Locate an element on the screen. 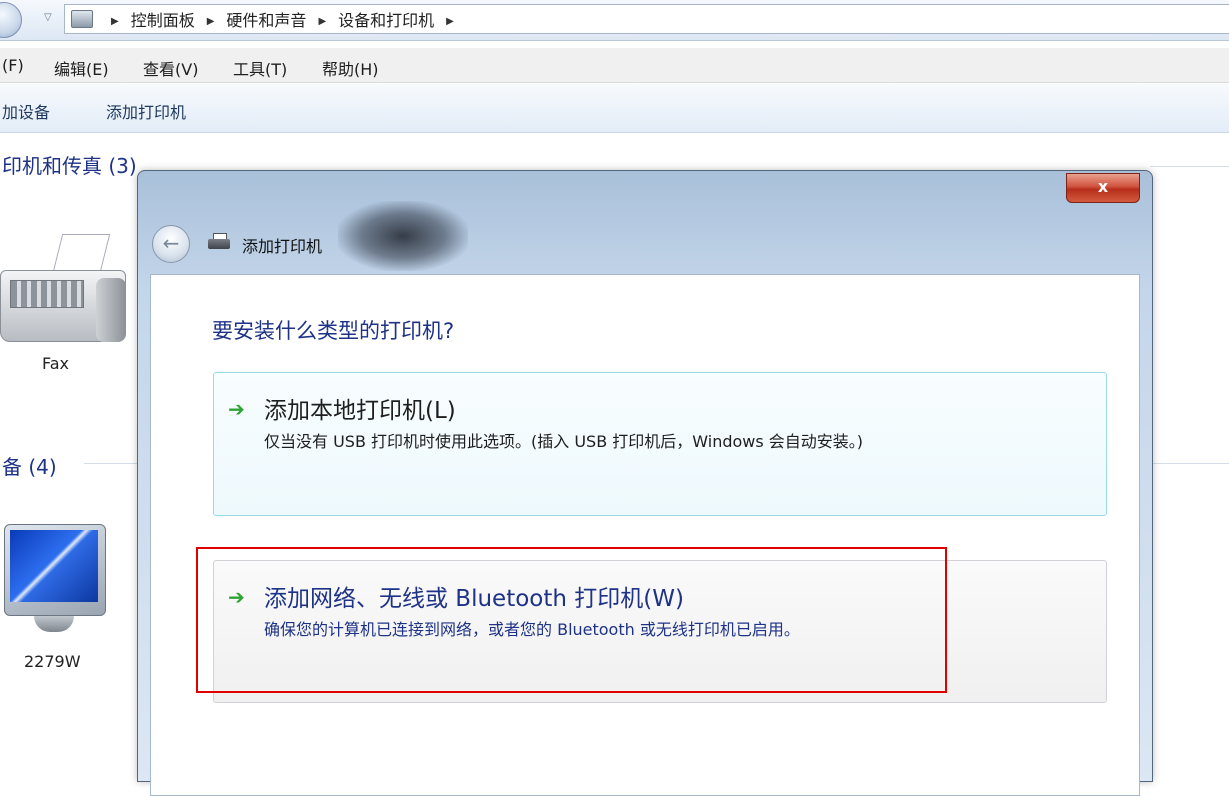  command-bar: 加设备 添加打印机 is located at coordinates (614, 108).